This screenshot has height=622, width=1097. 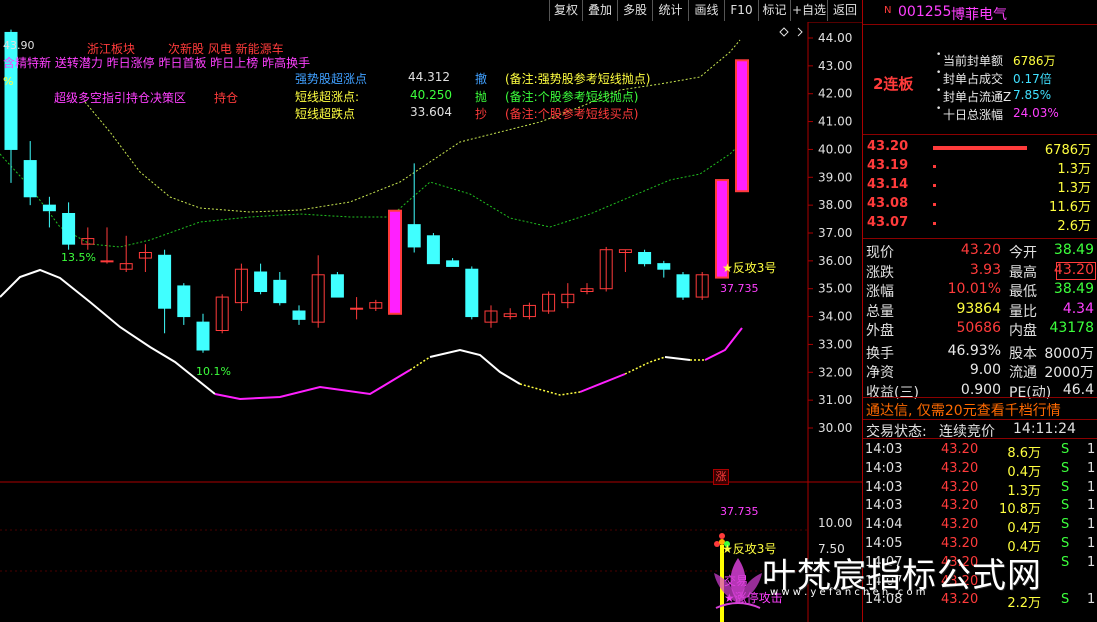 I want to click on seal-info-value: 7.85%, so click(x=1032, y=95).